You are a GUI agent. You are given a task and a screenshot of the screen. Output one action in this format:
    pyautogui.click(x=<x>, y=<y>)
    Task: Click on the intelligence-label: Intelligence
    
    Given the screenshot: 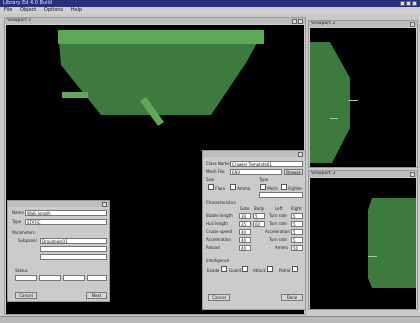 What is the action you would take?
    pyautogui.click(x=218, y=260)
    